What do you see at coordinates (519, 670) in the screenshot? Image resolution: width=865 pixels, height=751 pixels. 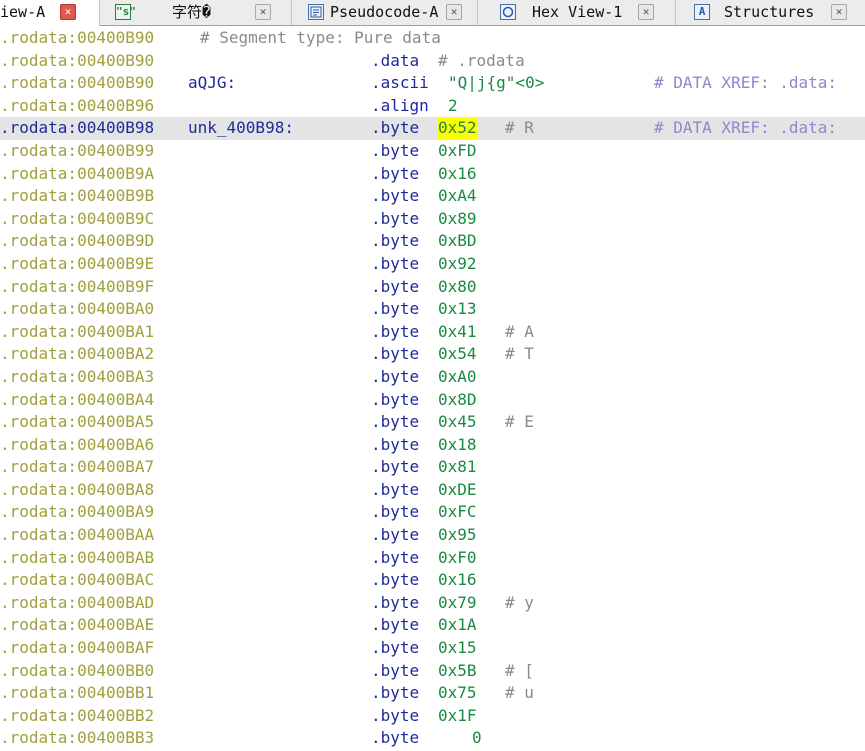 I see `byte-char-comment: # [` at bounding box center [519, 670].